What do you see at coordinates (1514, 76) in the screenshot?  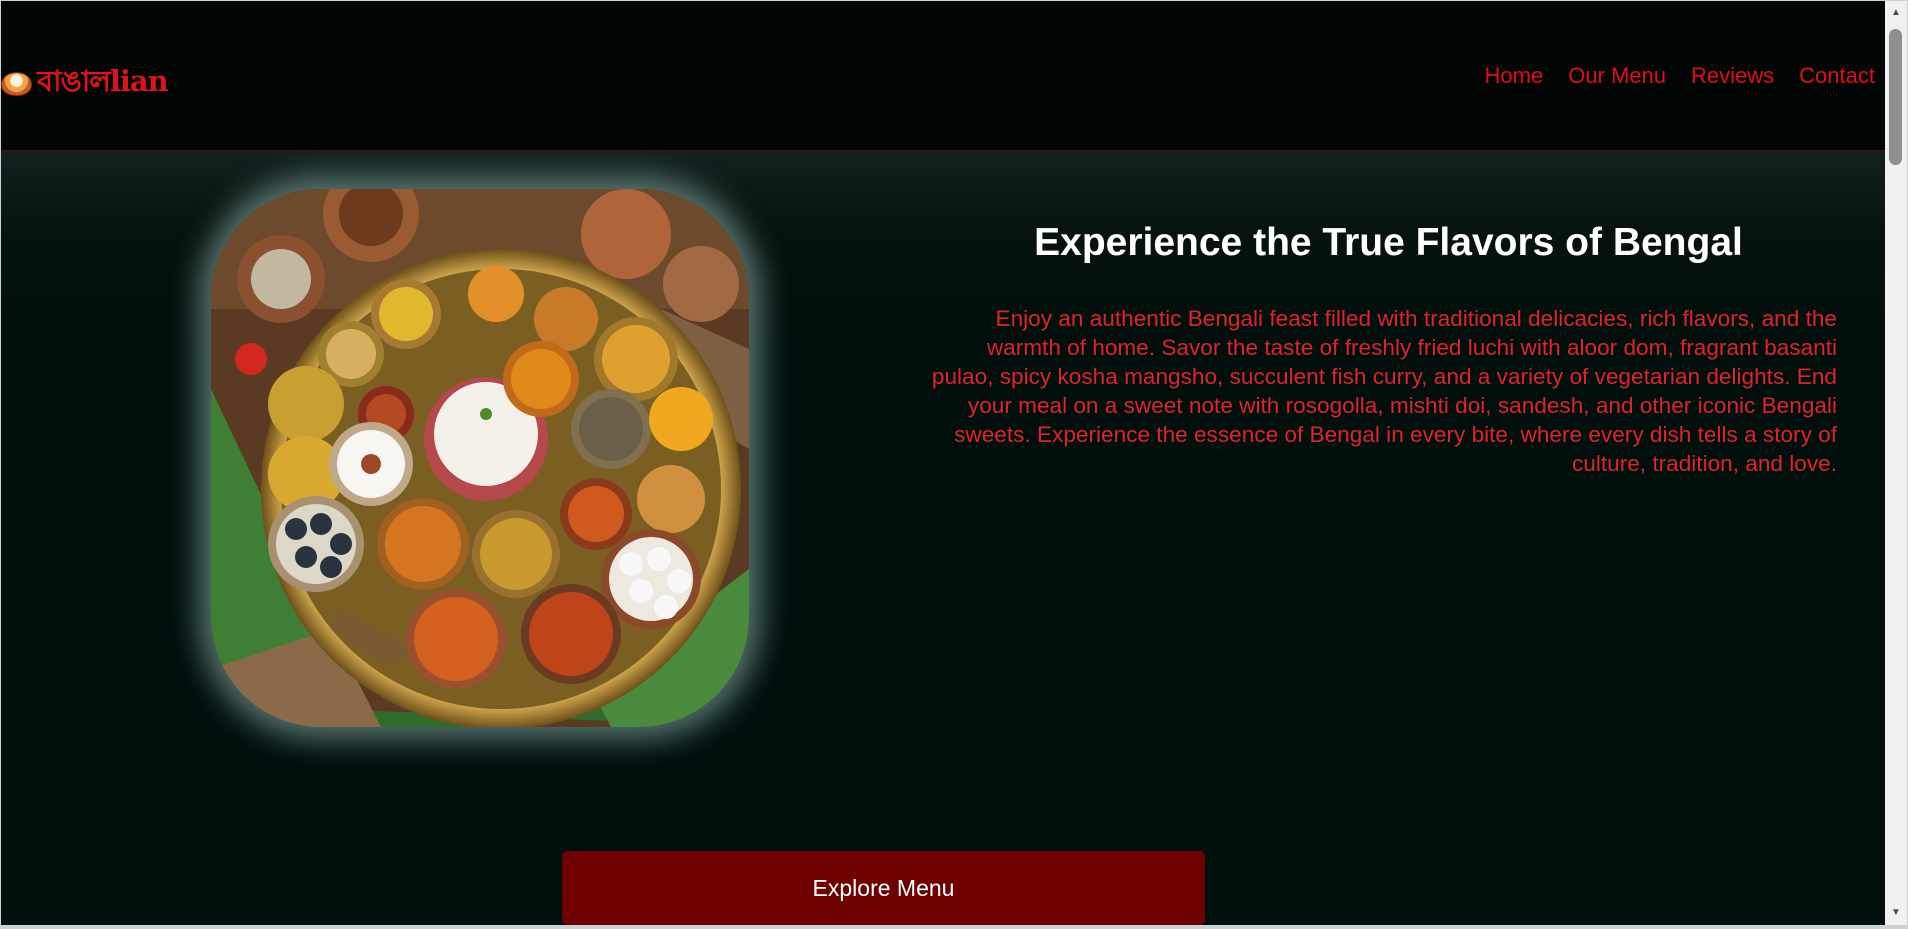 I see `nav-link-home: Home` at bounding box center [1514, 76].